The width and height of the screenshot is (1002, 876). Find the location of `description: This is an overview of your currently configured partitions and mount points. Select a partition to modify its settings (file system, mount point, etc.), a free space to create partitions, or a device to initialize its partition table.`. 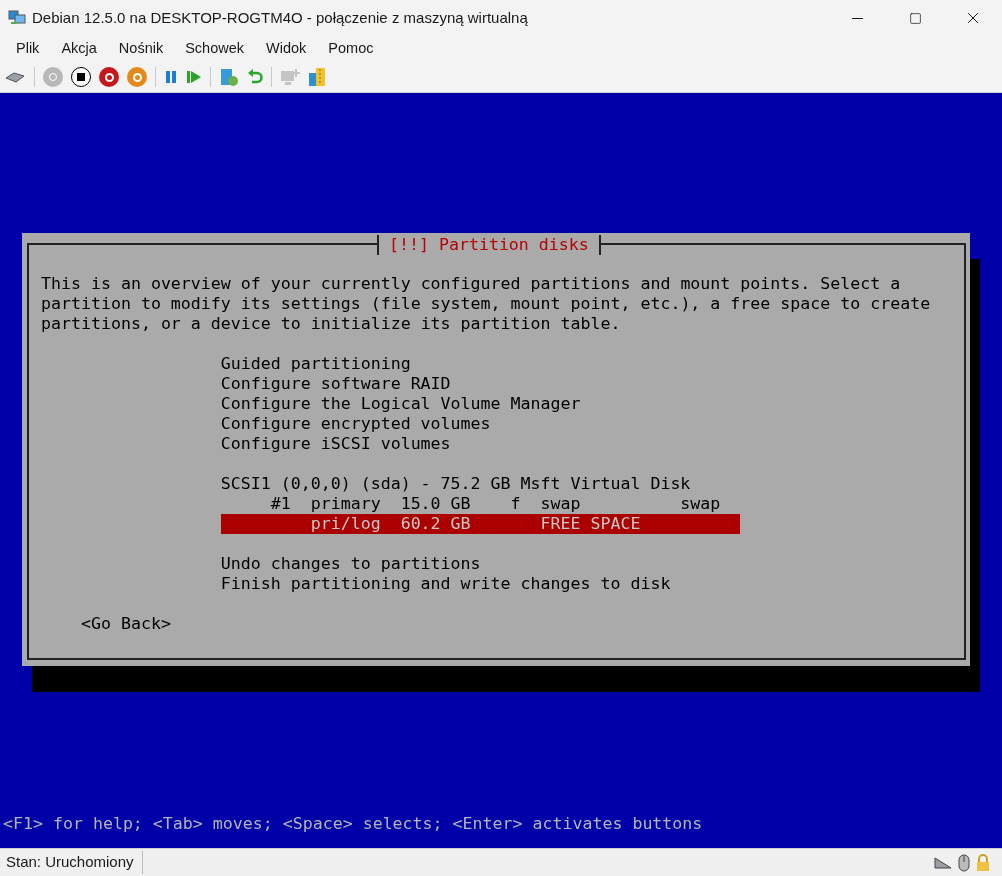

description: This is an overview of your currently configured partitions and mount points. Select a partition to modify its settings (file system, mount point, etc.), a free space to create partitions, or a device to initialize its partition table. is located at coordinates (486, 304).